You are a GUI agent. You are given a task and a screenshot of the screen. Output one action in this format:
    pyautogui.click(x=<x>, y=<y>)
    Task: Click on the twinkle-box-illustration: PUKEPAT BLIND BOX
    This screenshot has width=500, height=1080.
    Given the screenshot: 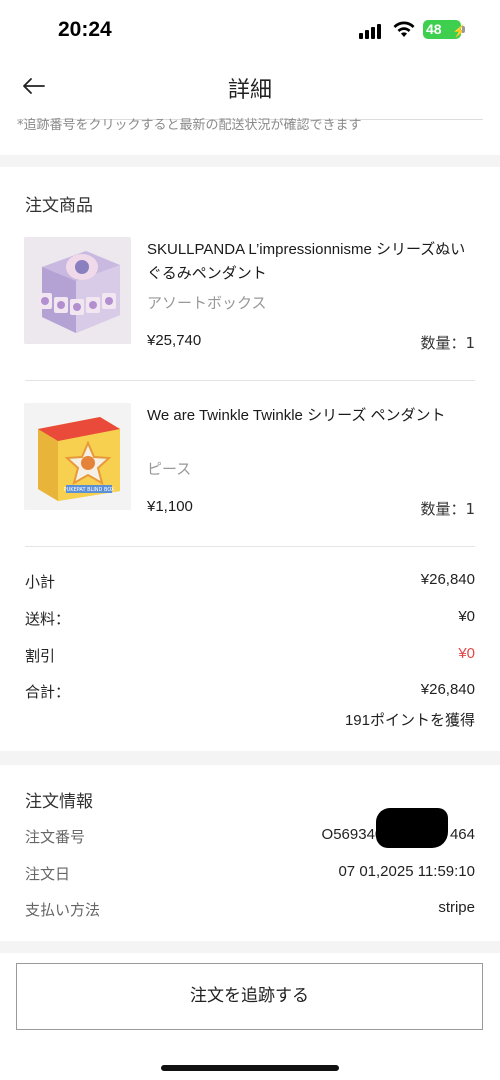 What is the action you would take?
    pyautogui.click(x=77, y=456)
    